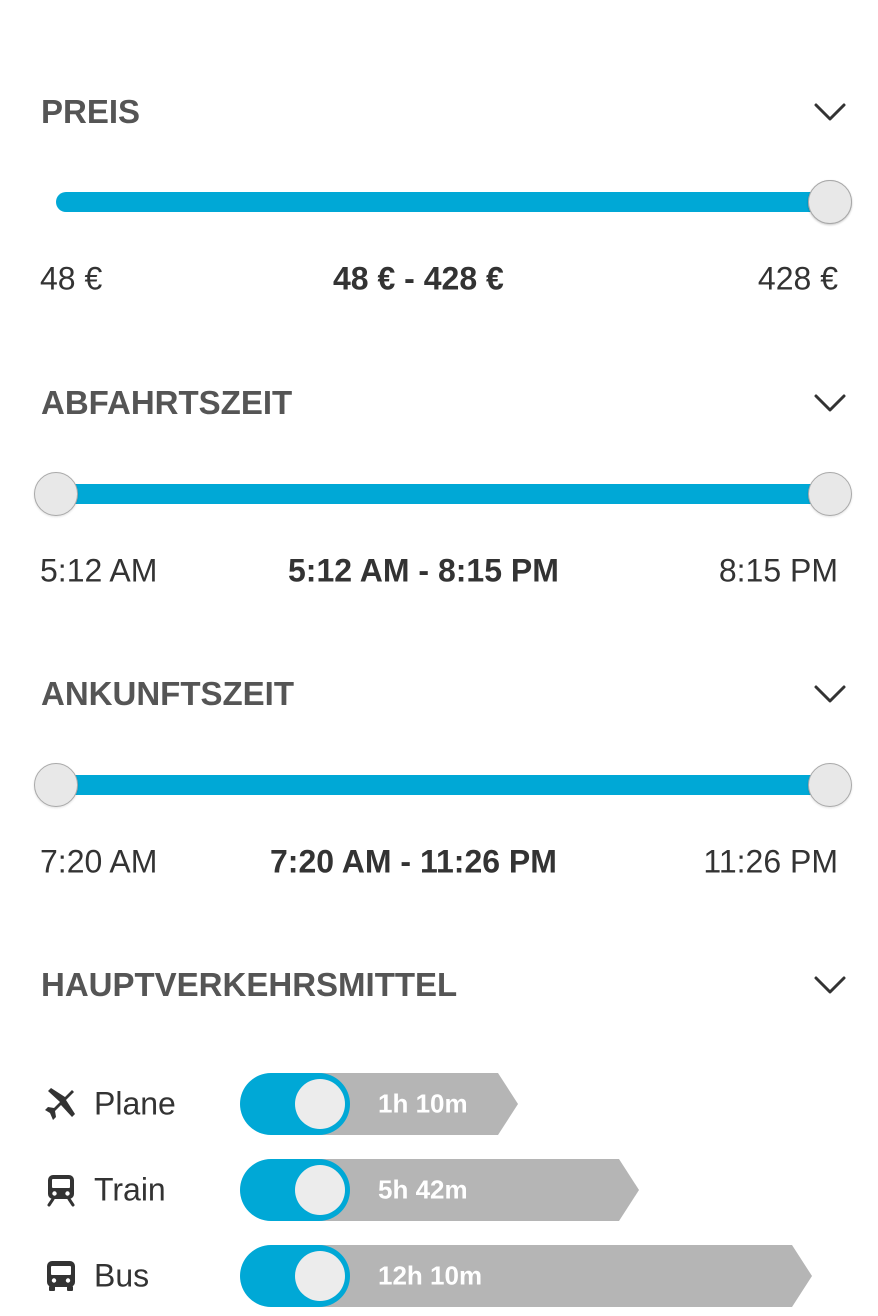 Image resolution: width=878 pixels, height=1316 pixels. I want to click on bus-duration-label: 12h 10m, so click(430, 1275).